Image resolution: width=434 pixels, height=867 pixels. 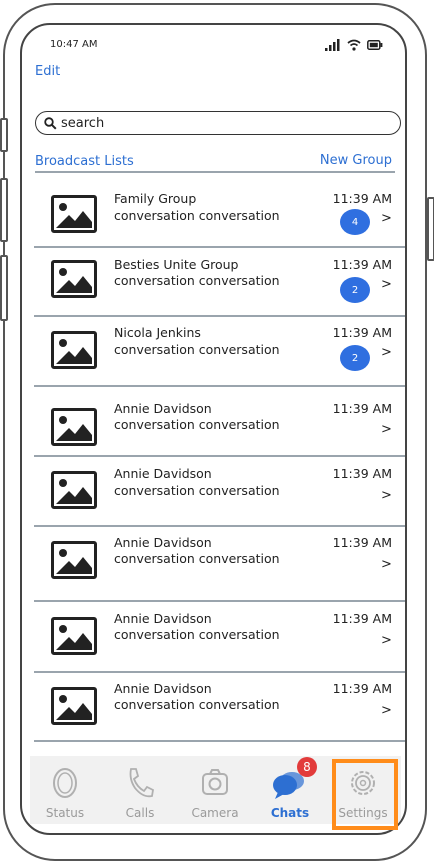 I want to click on search-text: search, so click(x=83, y=123).